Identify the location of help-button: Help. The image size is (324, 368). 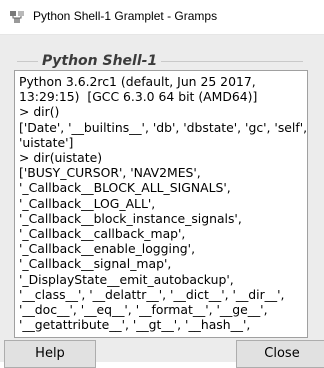
(50, 354).